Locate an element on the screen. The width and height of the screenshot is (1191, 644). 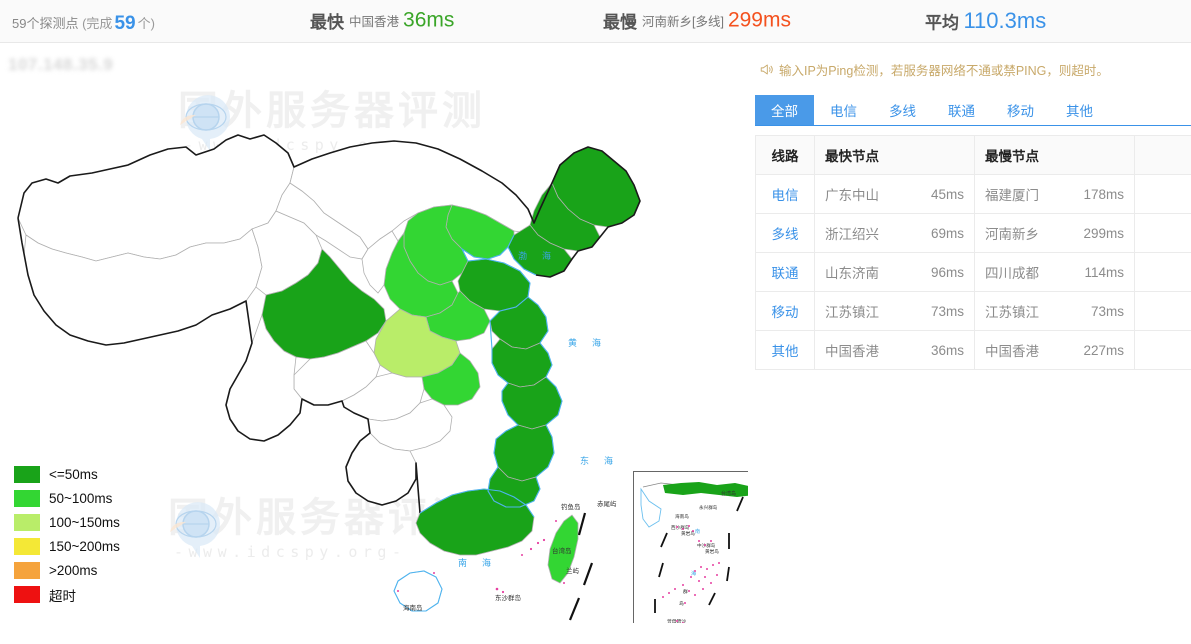
cell-average: 101.5ms is located at coordinates (1162, 272).